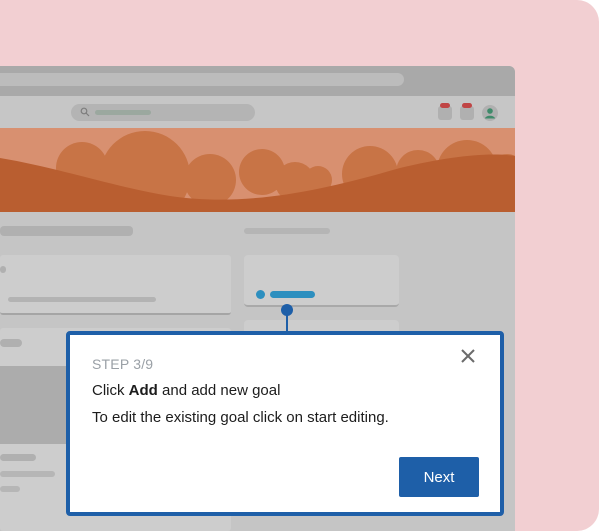 This screenshot has width=599, height=531. Describe the element at coordinates (439, 477) in the screenshot. I see `next-button: Next` at that location.